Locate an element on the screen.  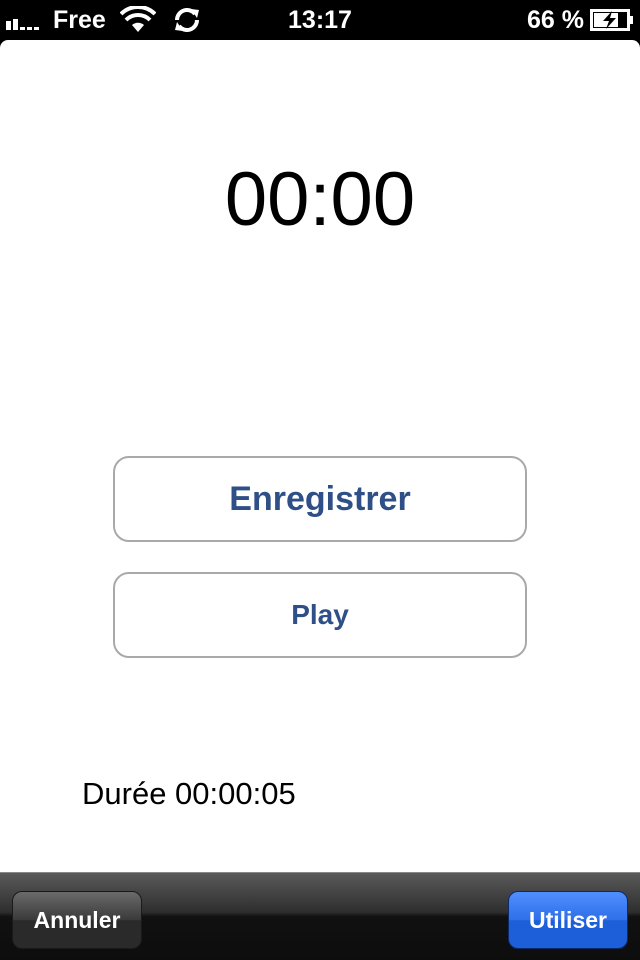
use-button: Utiliser is located at coordinates (568, 920).